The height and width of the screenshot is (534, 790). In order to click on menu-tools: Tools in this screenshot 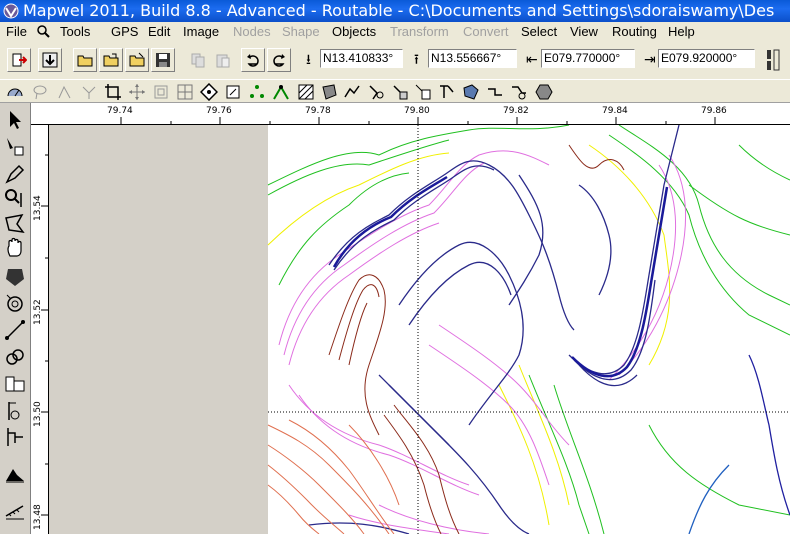, I will do `click(75, 31)`.